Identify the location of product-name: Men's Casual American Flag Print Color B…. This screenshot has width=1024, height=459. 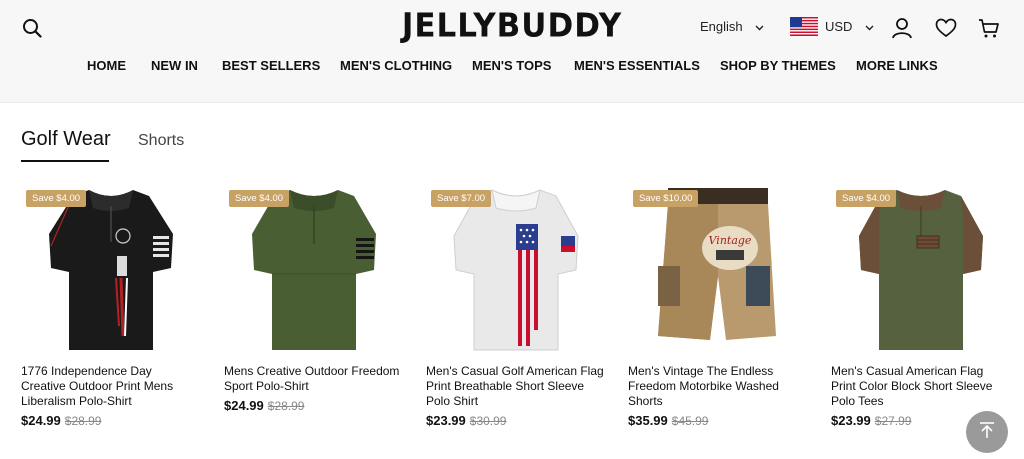
(920, 386).